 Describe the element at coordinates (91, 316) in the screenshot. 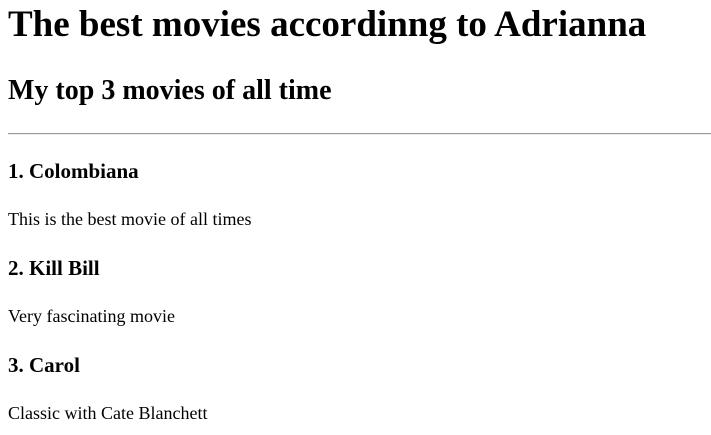

I see `movie-description-2: Very fascinating movie` at that location.